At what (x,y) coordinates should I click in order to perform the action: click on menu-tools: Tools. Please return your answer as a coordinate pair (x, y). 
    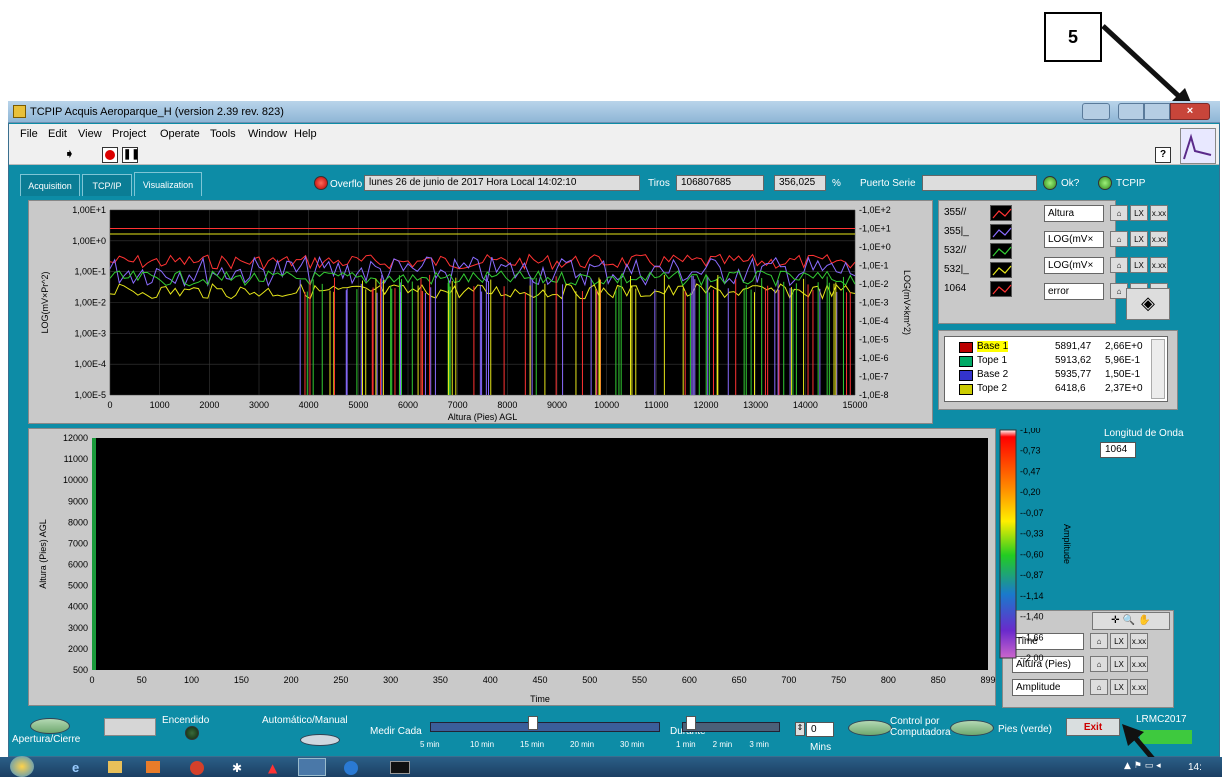
    Looking at the image, I should click on (223, 134).